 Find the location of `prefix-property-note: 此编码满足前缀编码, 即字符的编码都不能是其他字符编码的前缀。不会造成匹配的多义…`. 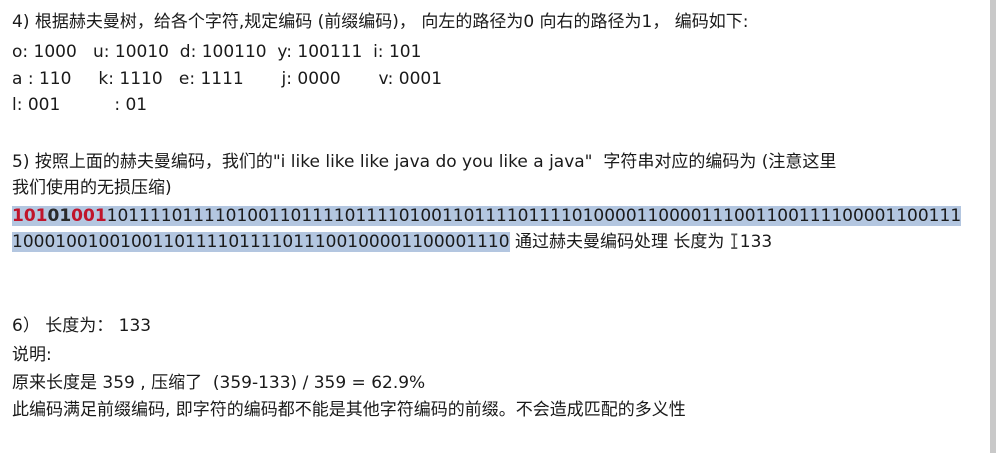

prefix-property-note: 此编码满足前缀编码, 即字符的编码都不能是其他字符编码的前缀。不会造成匹配的多义… is located at coordinates (349, 410).